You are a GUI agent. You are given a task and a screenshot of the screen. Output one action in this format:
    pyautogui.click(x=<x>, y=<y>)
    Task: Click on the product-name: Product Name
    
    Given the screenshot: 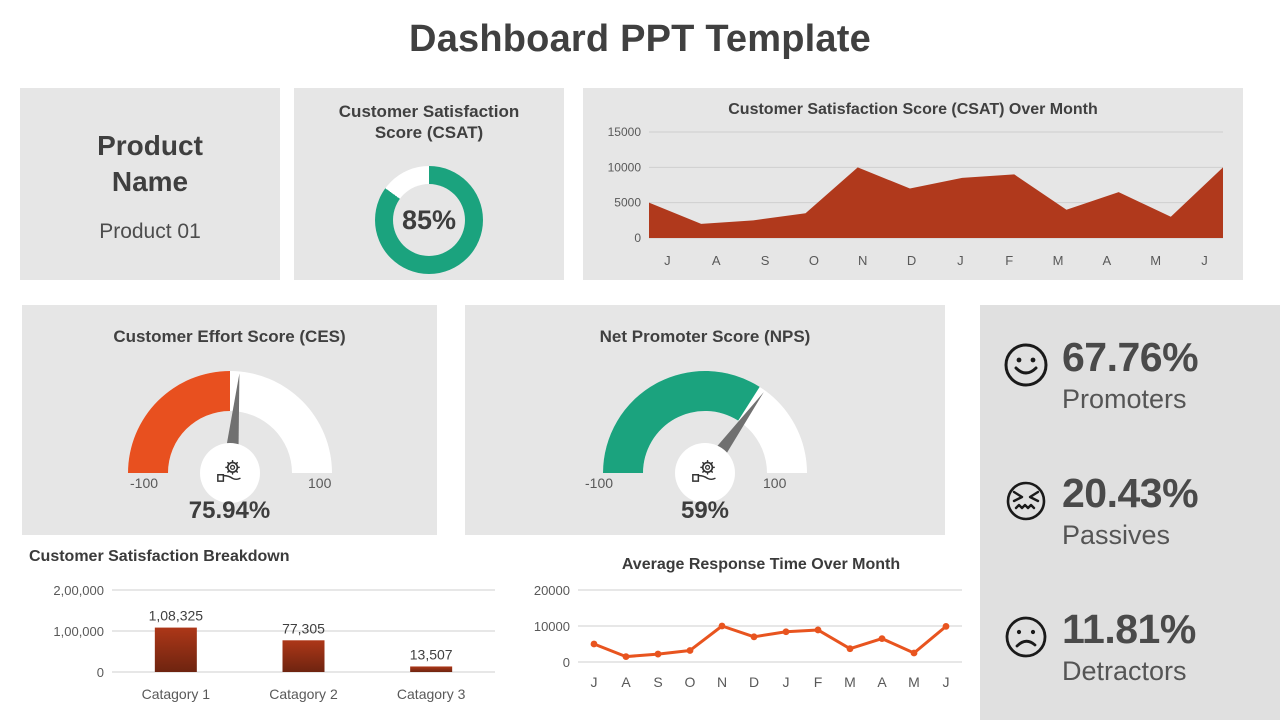 What is the action you would take?
    pyautogui.click(x=150, y=164)
    